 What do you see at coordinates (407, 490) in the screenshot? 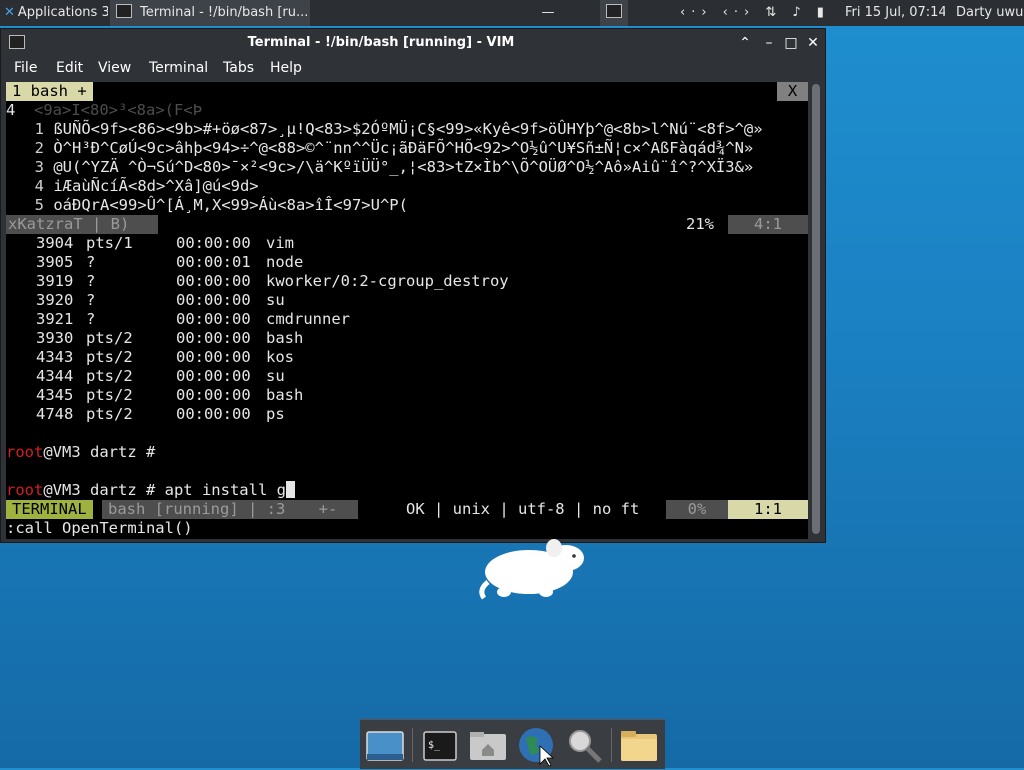
I see `shell-prompt-active: root@VM3 dartz # apt install g` at bounding box center [407, 490].